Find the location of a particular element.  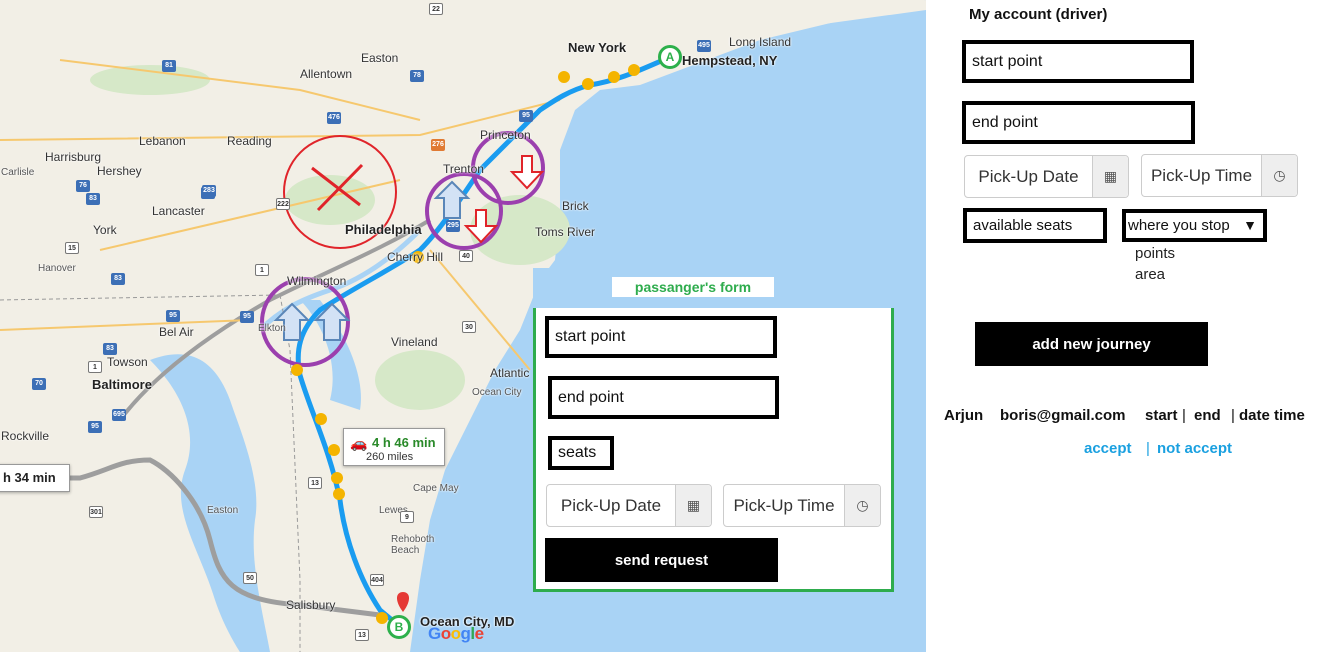

request-end: end is located at coordinates (1207, 415).